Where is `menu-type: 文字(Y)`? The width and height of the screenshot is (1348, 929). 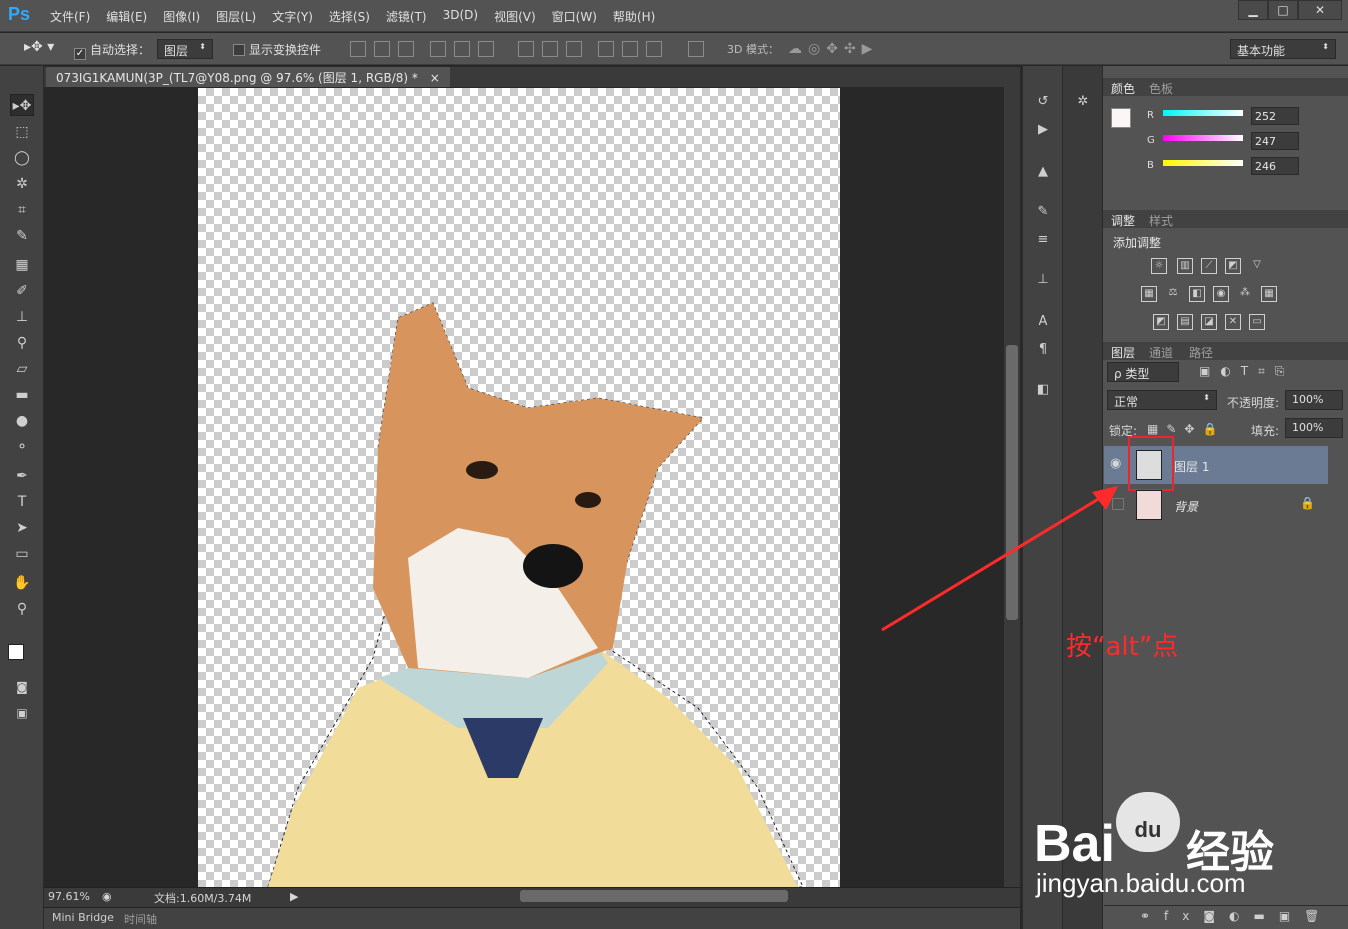
menu-type: 文字(Y) is located at coordinates (292, 16).